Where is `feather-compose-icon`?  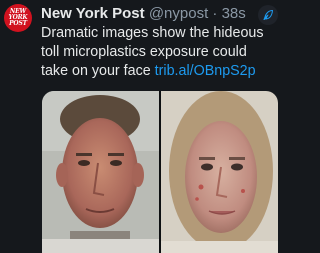 feather-compose-icon is located at coordinates (268, 15).